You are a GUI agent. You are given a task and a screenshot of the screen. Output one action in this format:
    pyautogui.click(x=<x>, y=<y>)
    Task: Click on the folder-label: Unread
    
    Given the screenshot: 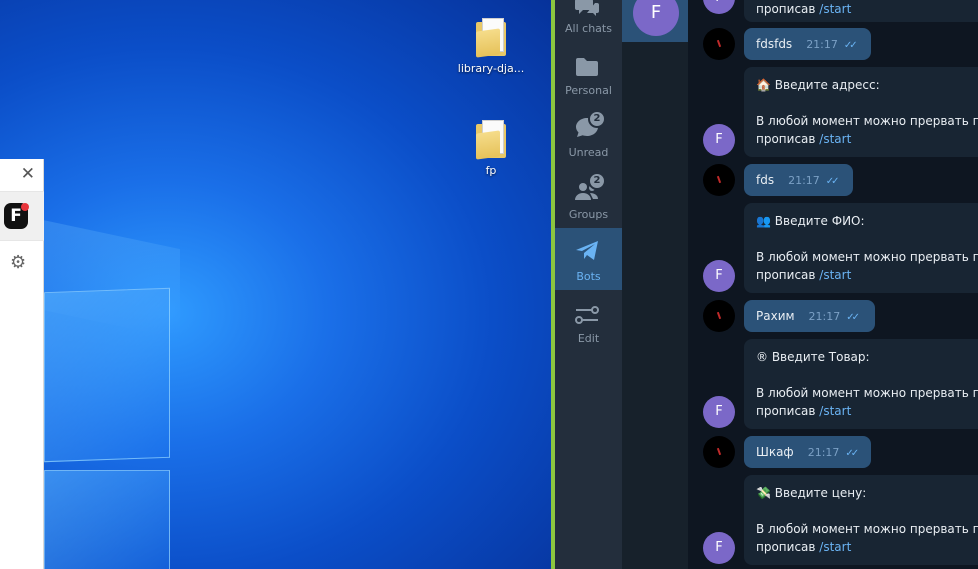 What is the action you would take?
    pyautogui.click(x=588, y=152)
    